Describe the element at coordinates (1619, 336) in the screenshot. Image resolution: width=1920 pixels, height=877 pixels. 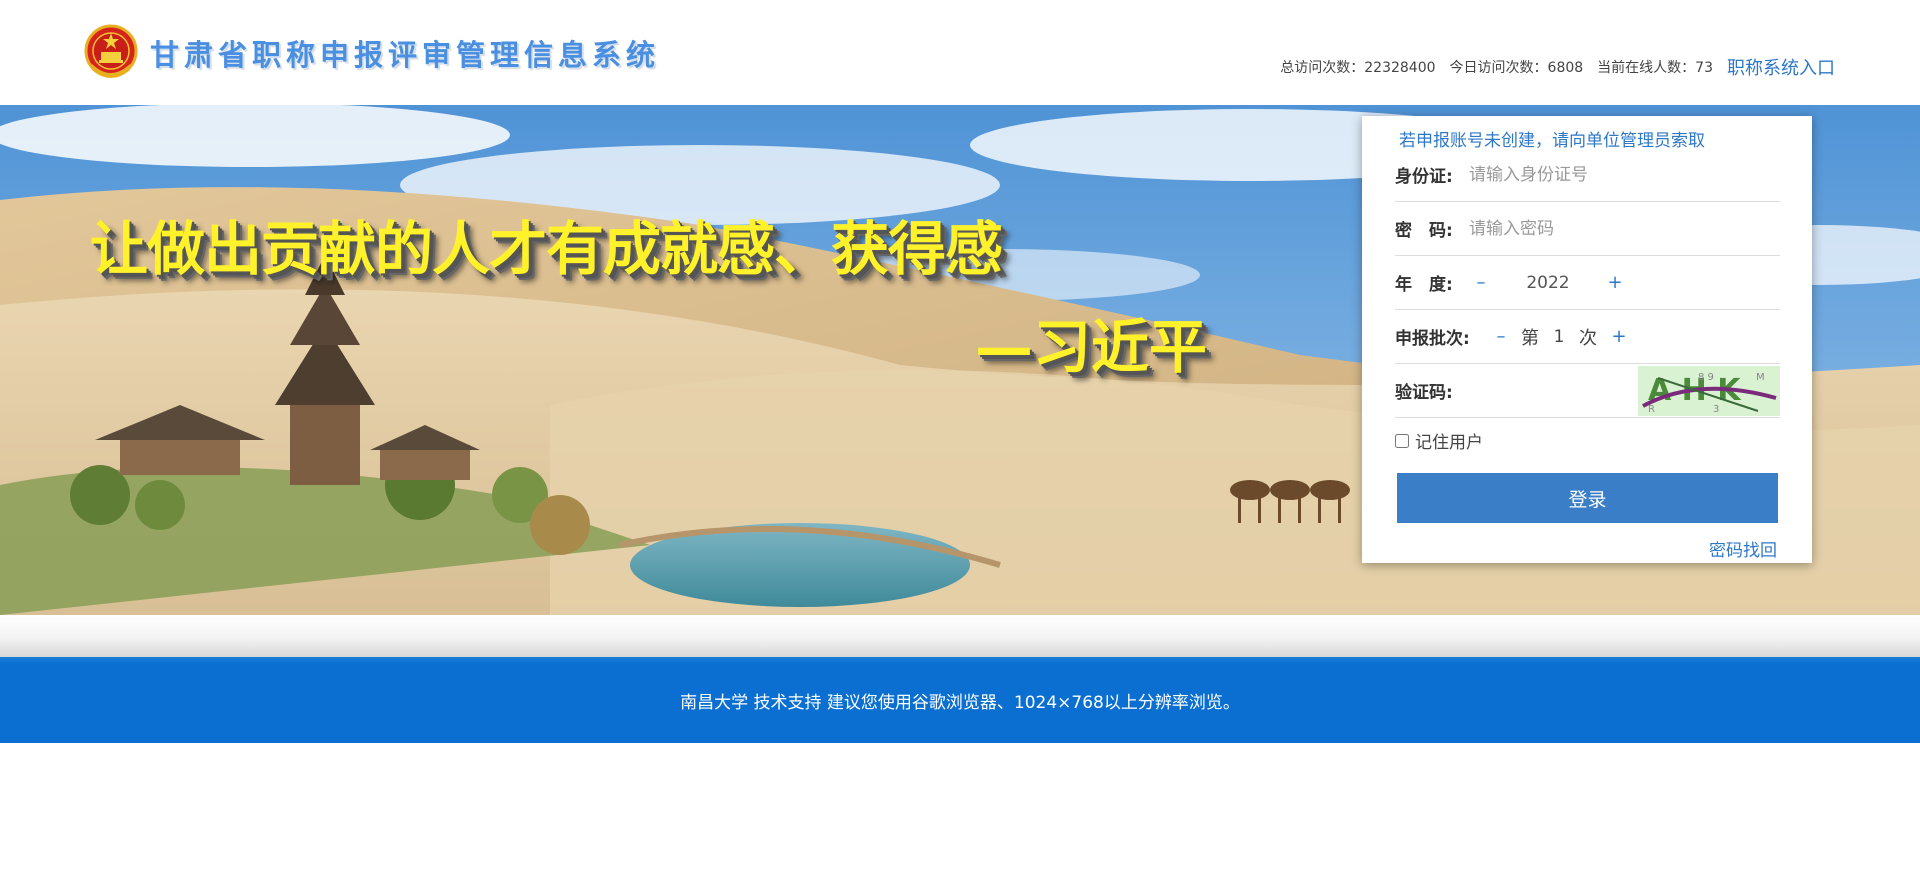
I see `batch-increment-button: +` at that location.